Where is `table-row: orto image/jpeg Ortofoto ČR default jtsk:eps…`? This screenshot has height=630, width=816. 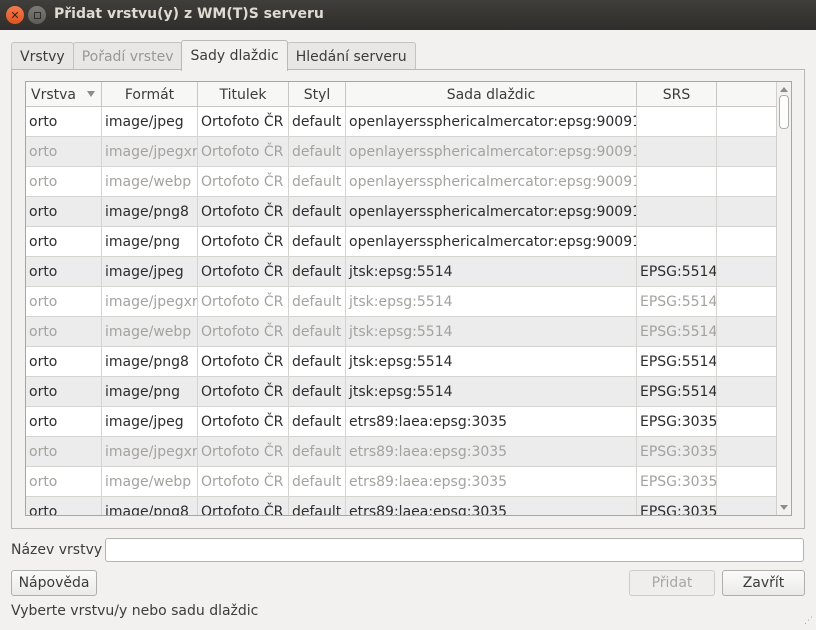 table-row: orto image/jpeg Ortofoto ČR default jtsk:eps… is located at coordinates (402, 272).